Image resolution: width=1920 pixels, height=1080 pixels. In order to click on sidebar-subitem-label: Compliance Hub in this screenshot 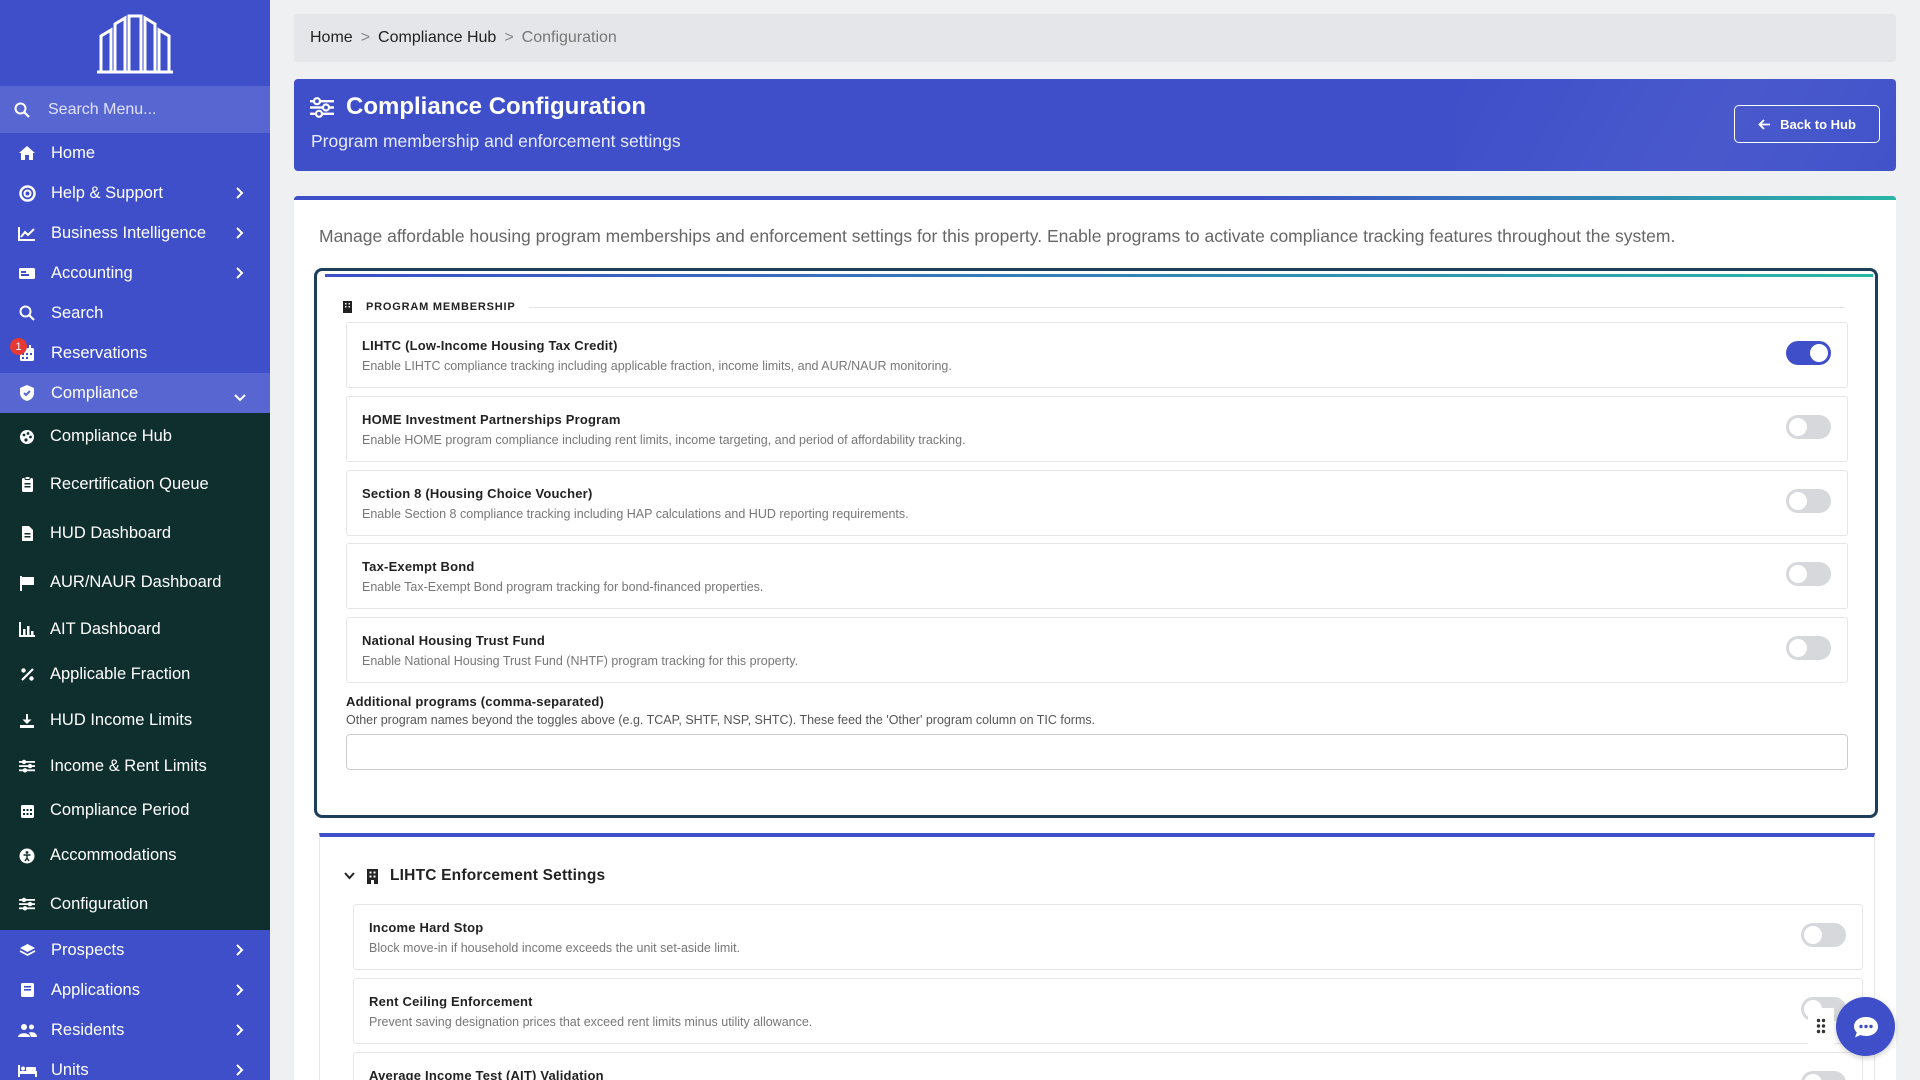, I will do `click(111, 436)`.